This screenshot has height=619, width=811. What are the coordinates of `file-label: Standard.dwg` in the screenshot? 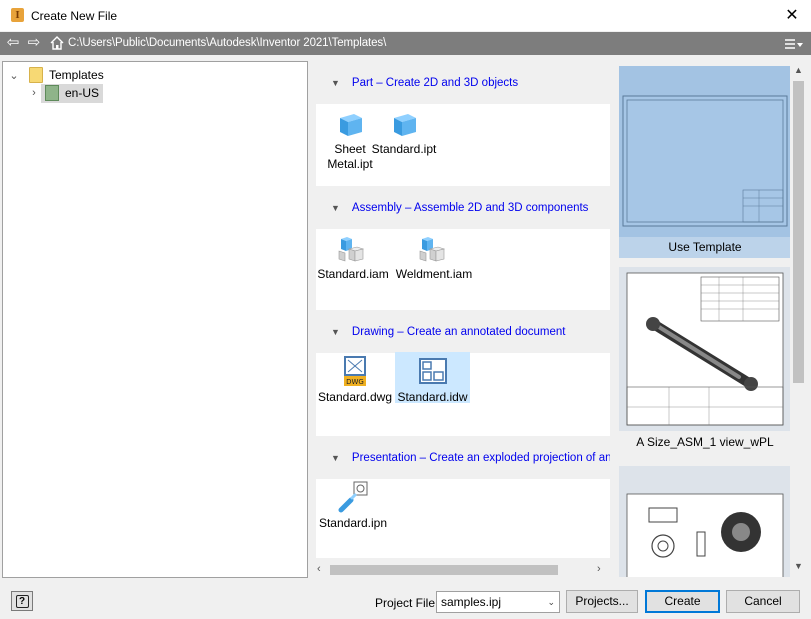 It's located at (355, 397).